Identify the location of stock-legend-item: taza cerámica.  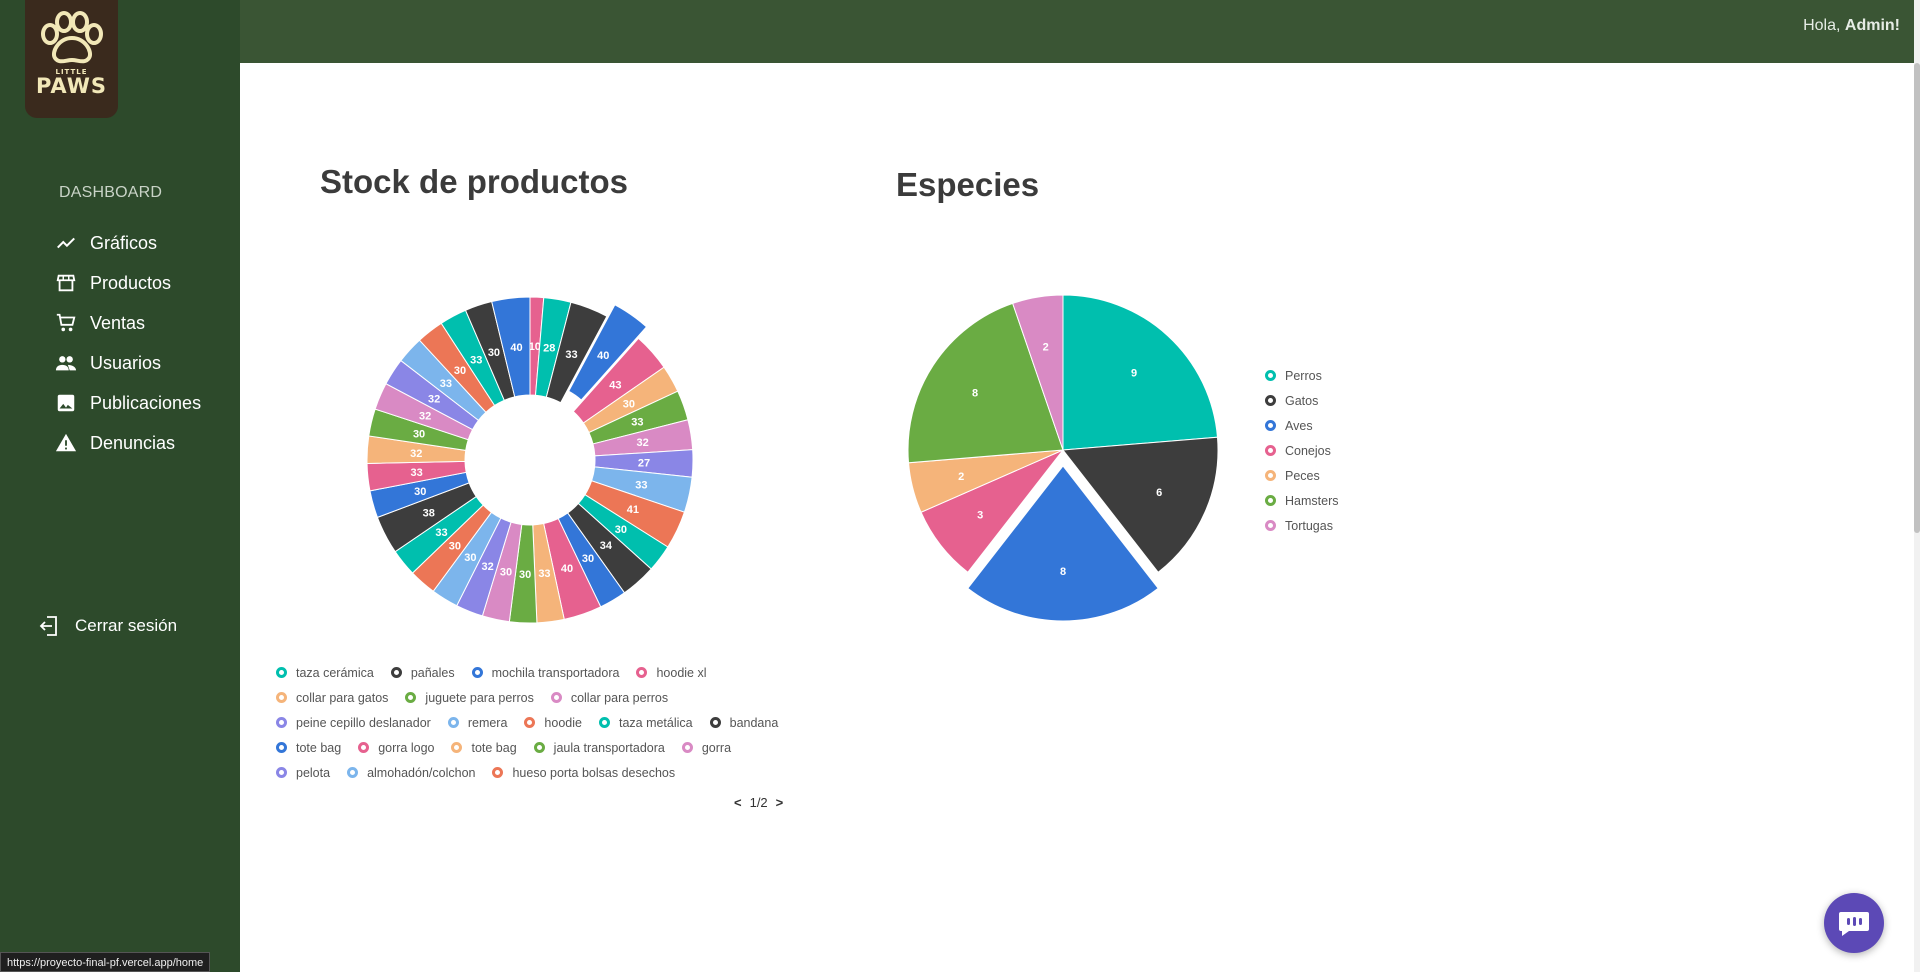
(325, 672).